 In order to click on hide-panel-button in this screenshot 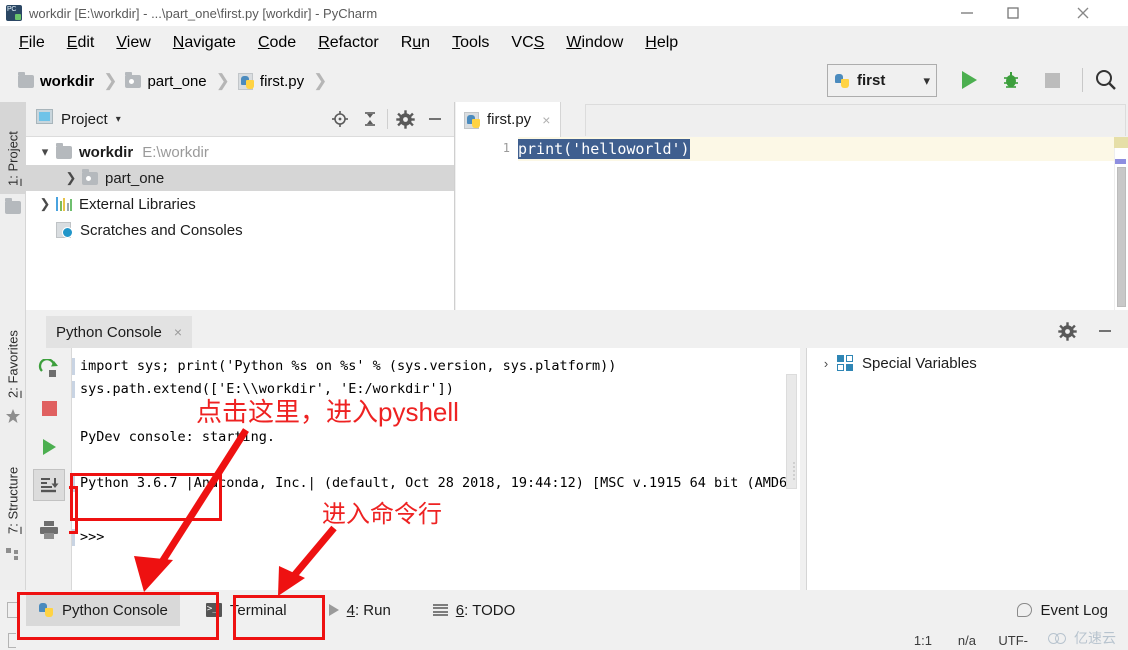, I will do `click(435, 119)`.